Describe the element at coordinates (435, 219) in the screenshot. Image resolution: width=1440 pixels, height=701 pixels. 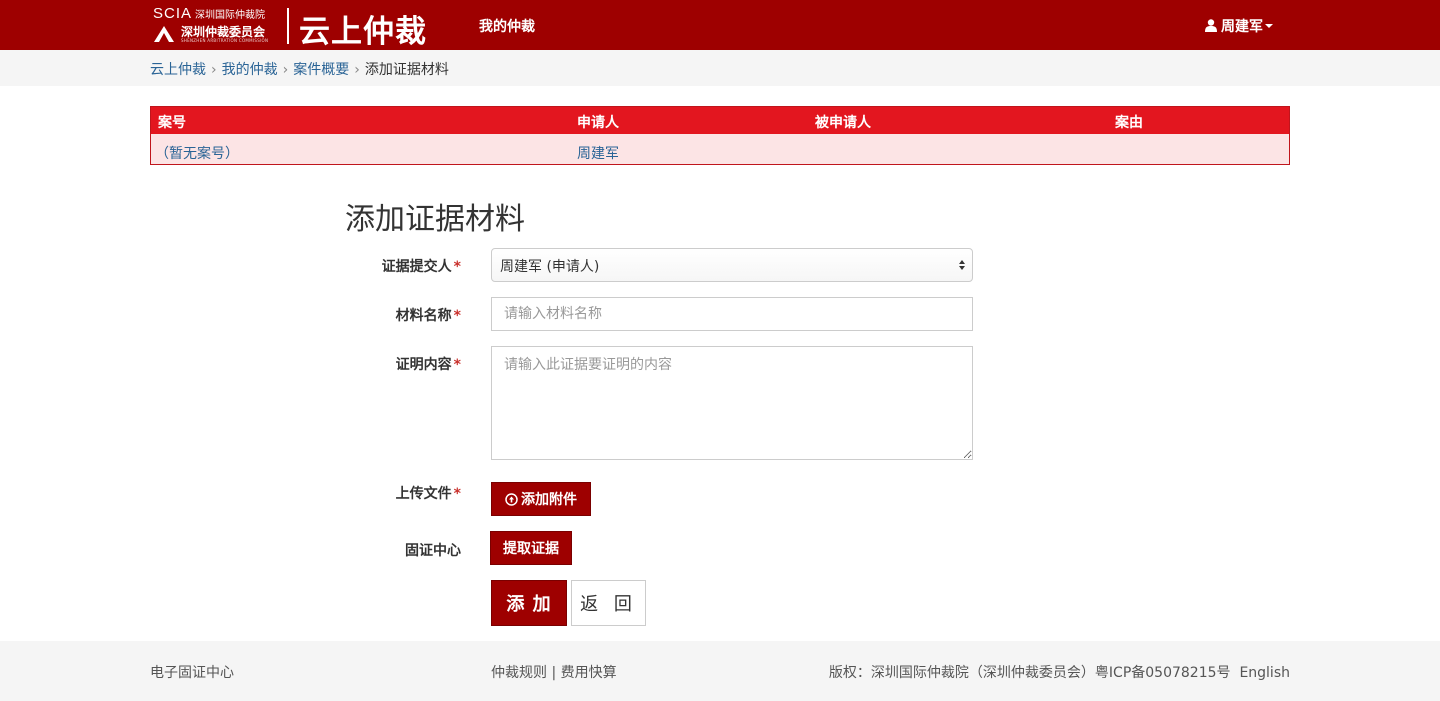
I see `page-title: 添加证据材料` at that location.